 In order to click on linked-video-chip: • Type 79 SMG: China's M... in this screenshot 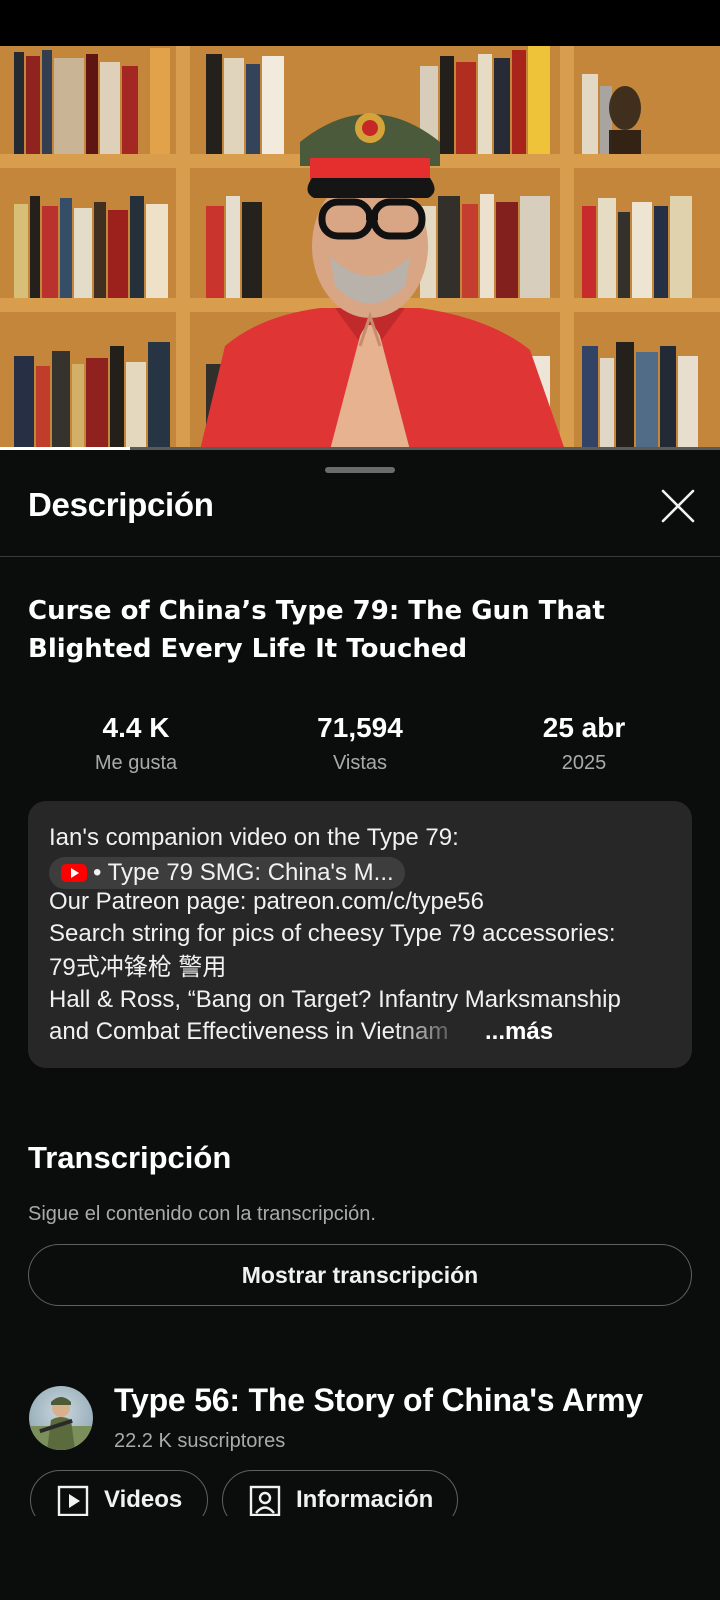, I will do `click(227, 873)`.